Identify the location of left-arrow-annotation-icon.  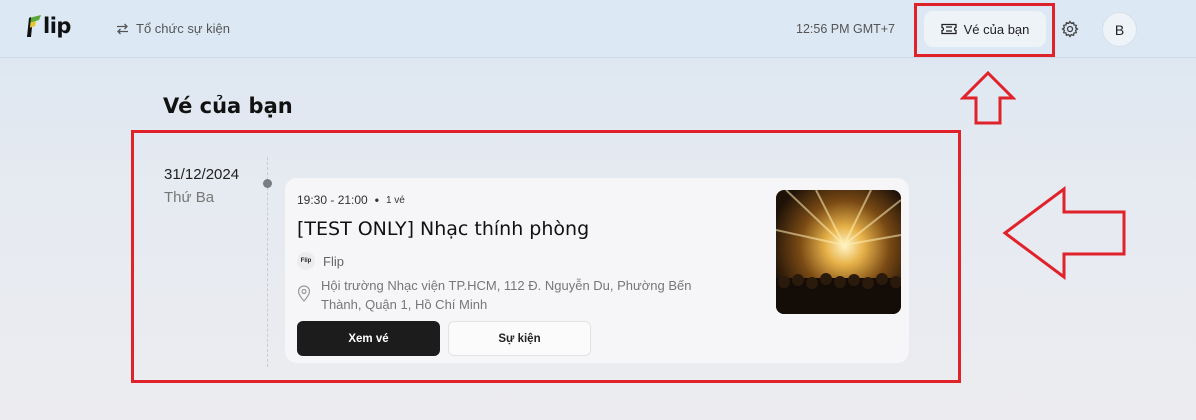
(1064, 233).